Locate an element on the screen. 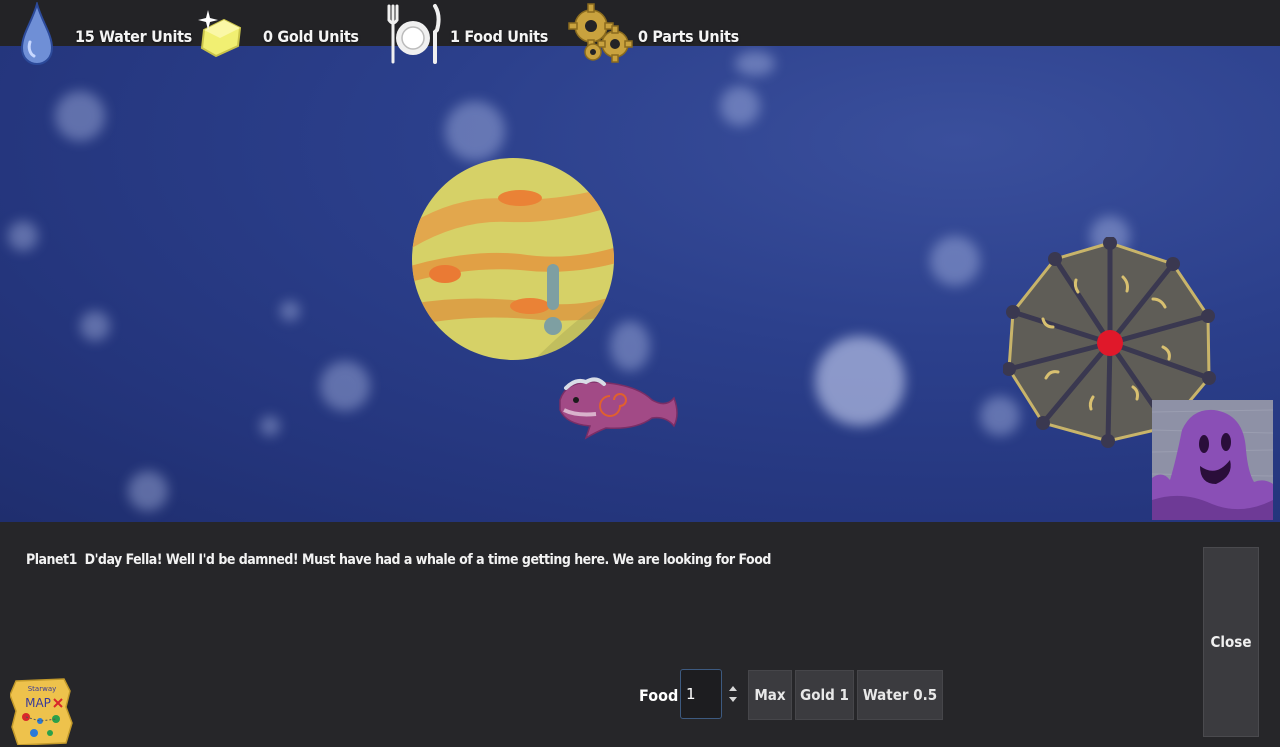 The width and height of the screenshot is (1280, 747). parts-units-label: 0 Parts Units is located at coordinates (688, 36).